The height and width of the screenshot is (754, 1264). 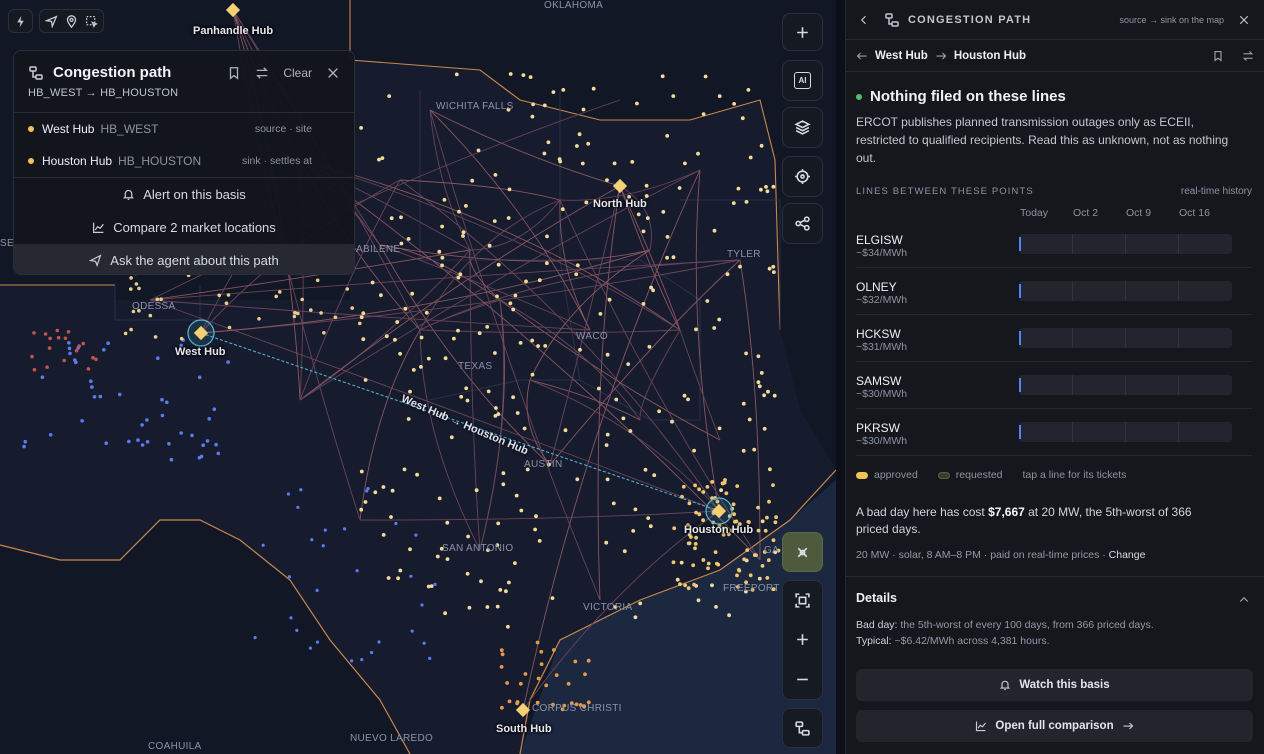 I want to click on hub-label-houston: Houston Hub, so click(x=718, y=530).